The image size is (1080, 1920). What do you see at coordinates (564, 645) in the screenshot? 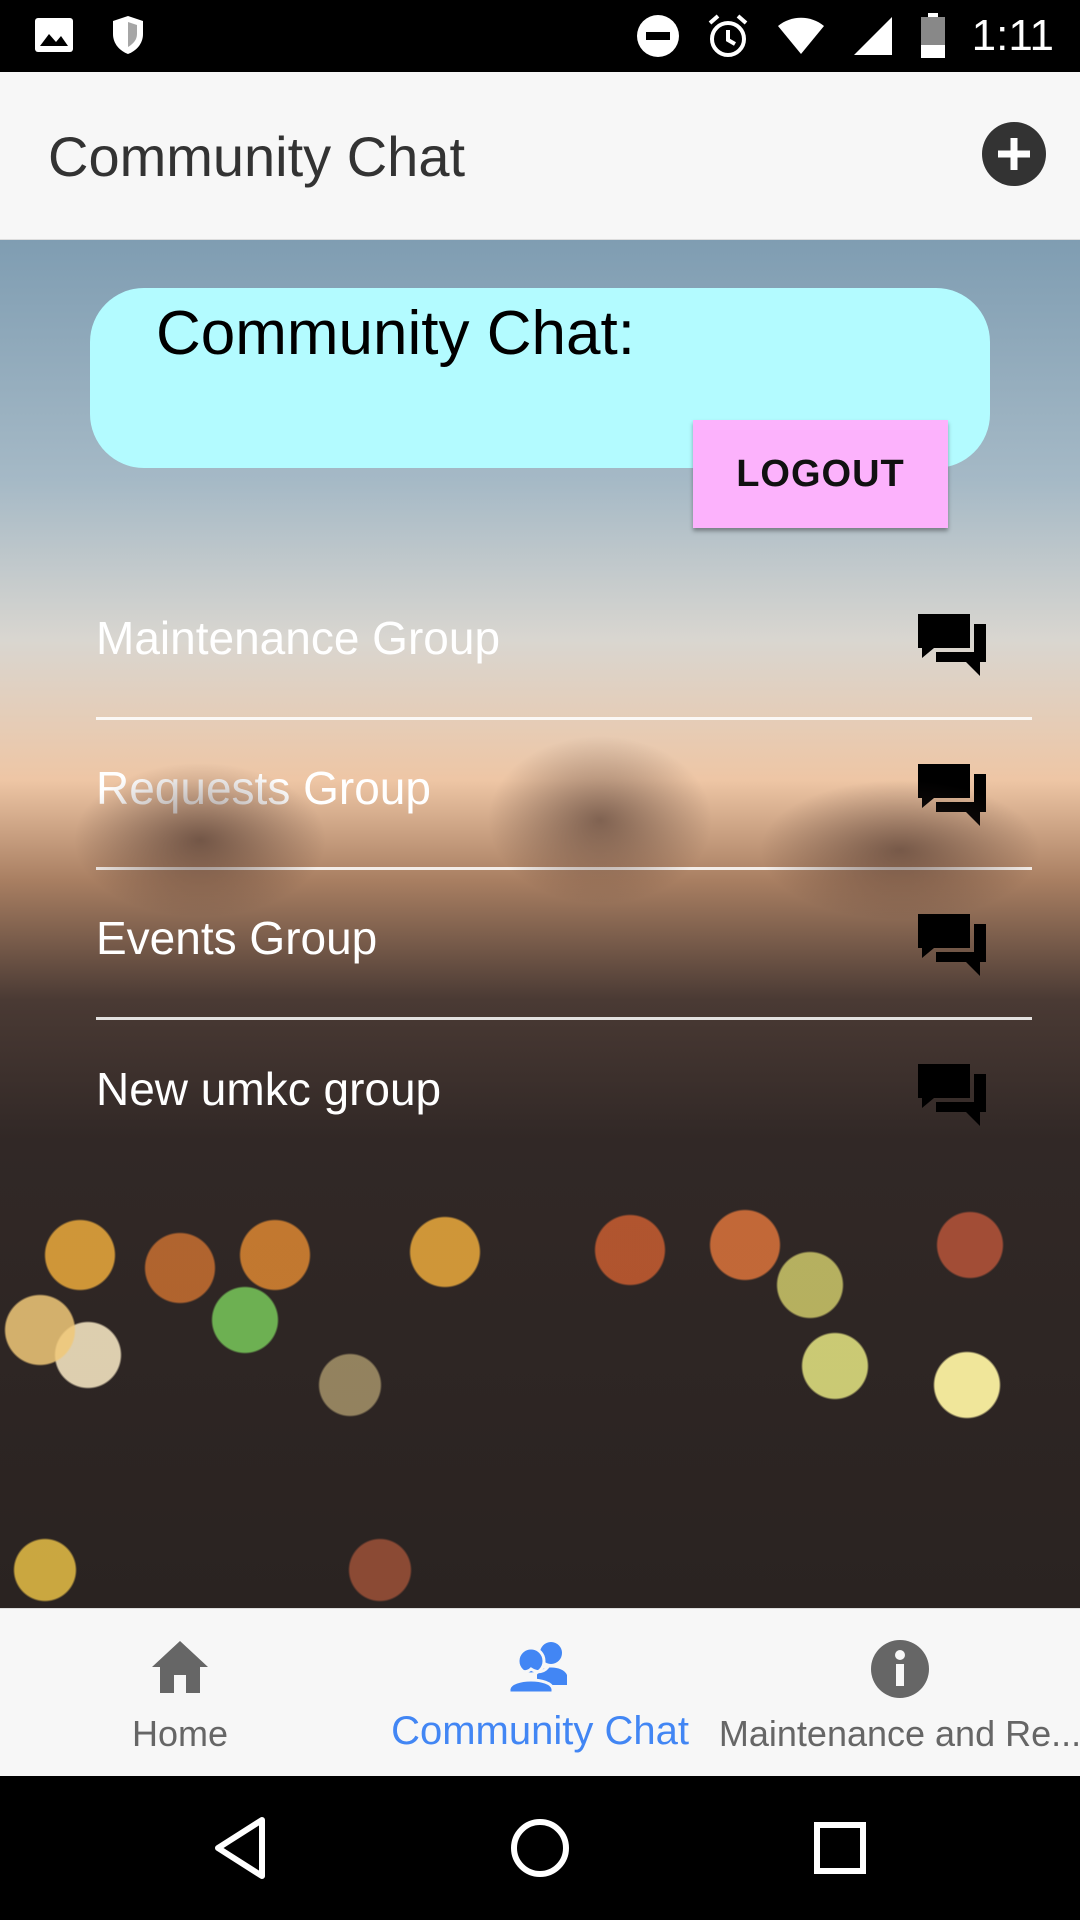
I see `group-item-maintenance: Maintenance Group` at bounding box center [564, 645].